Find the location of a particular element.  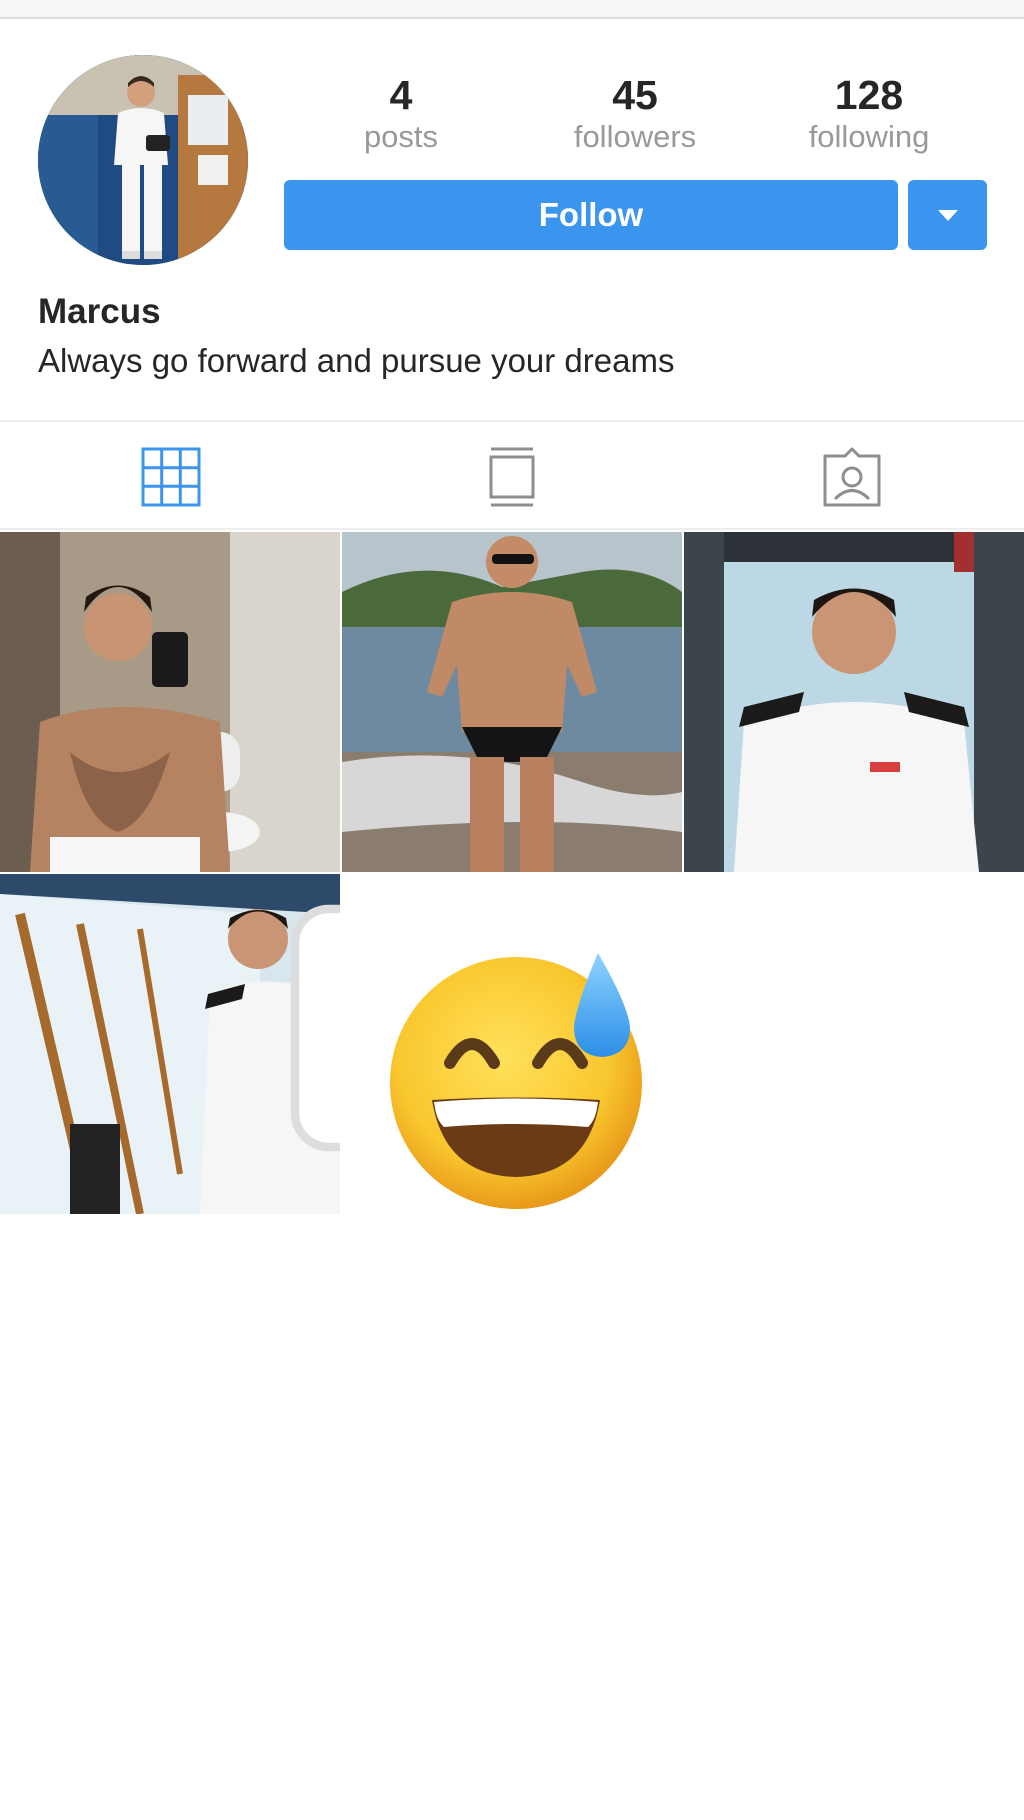

grid-icon is located at coordinates (171, 477).